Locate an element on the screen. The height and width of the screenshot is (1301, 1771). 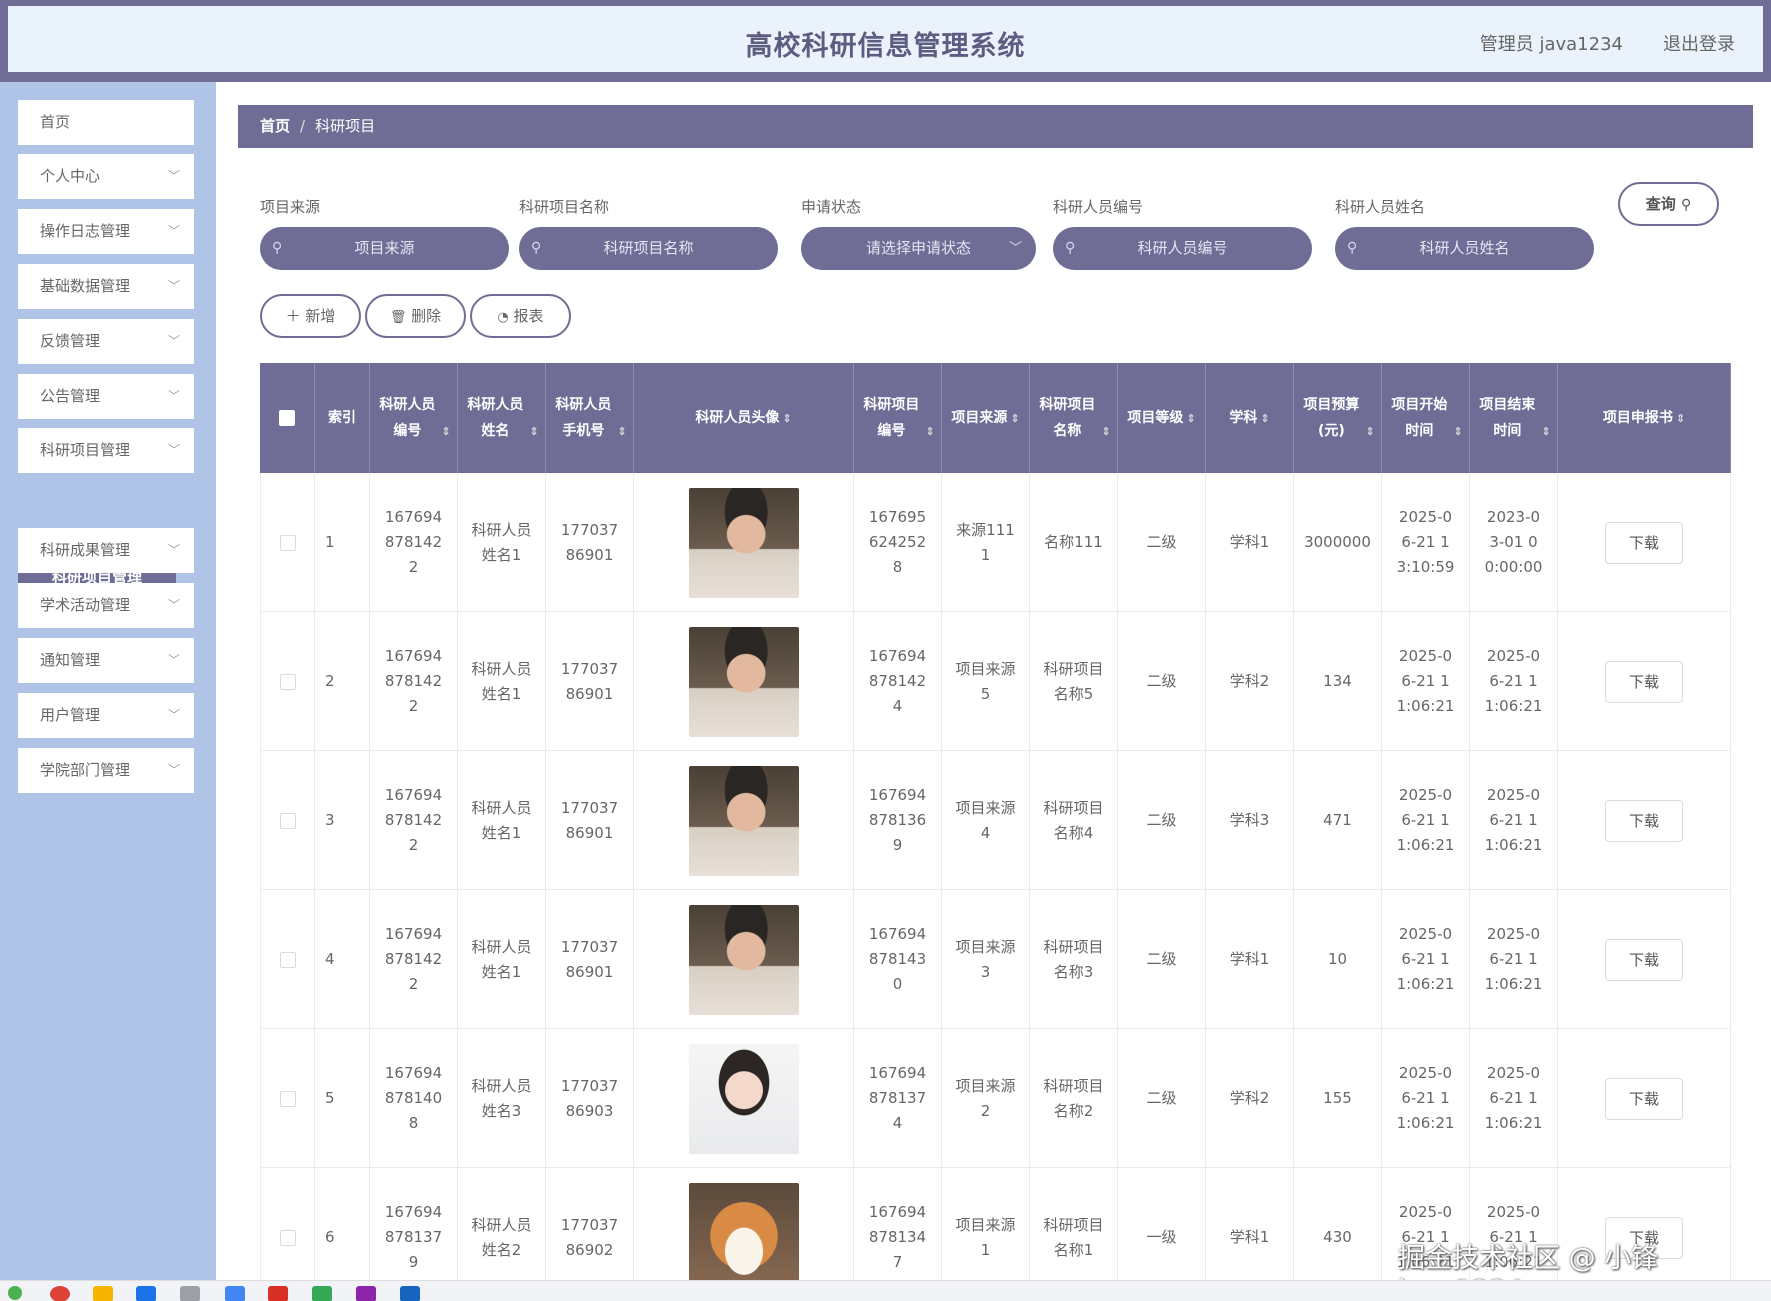
column-header: 科研项目编号 ⇕ is located at coordinates (898, 418).